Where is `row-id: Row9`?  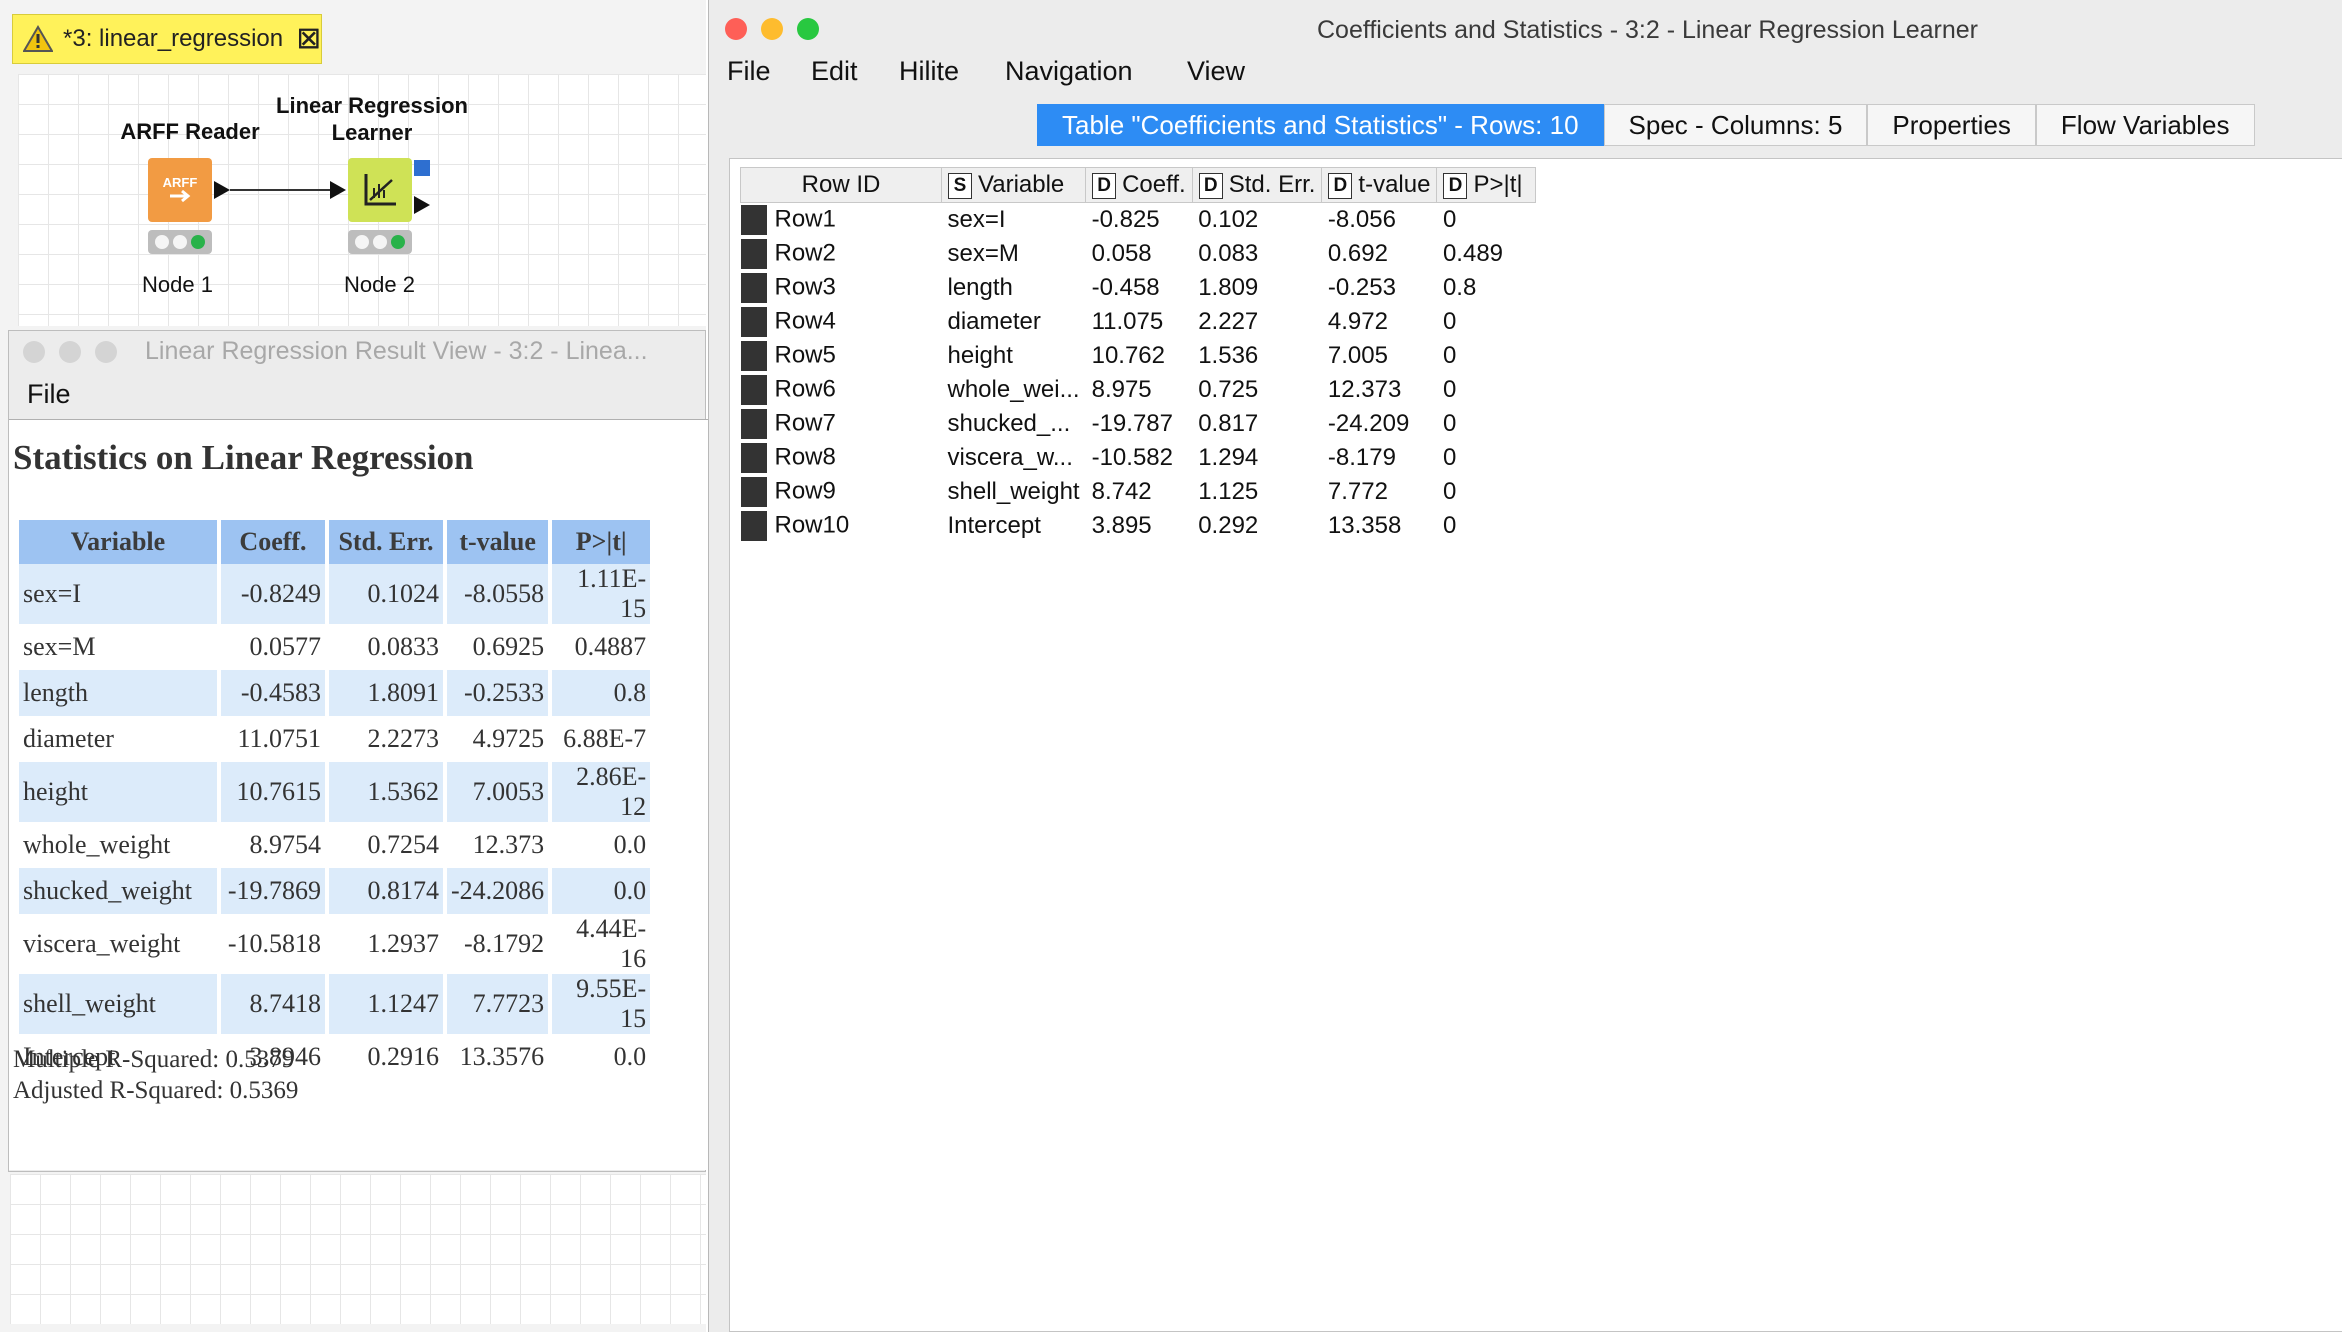
row-id: Row9 is located at coordinates (805, 491).